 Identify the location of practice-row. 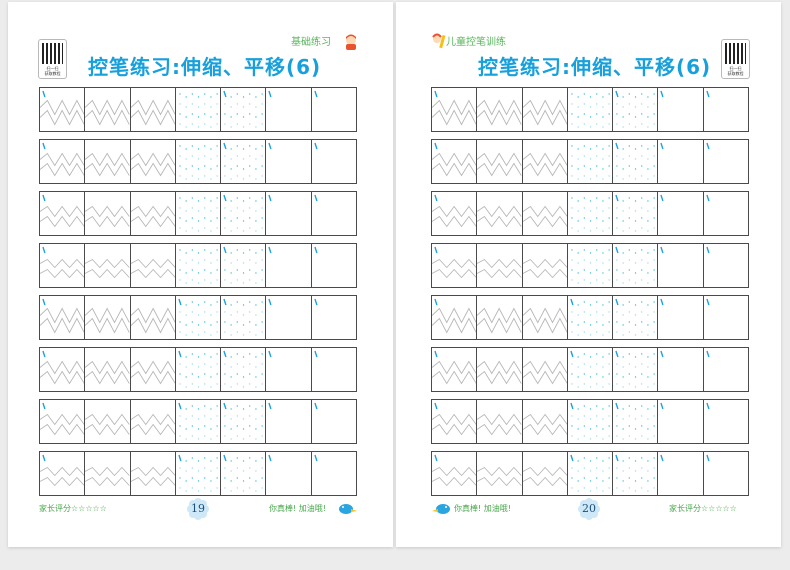
(590, 265).